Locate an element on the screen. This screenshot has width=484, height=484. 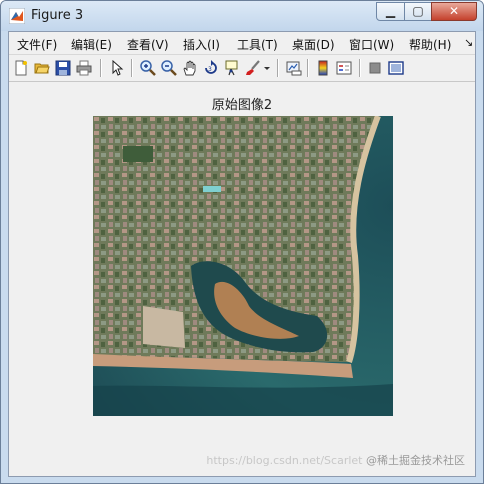
colorbar-icon is located at coordinates (323, 68).